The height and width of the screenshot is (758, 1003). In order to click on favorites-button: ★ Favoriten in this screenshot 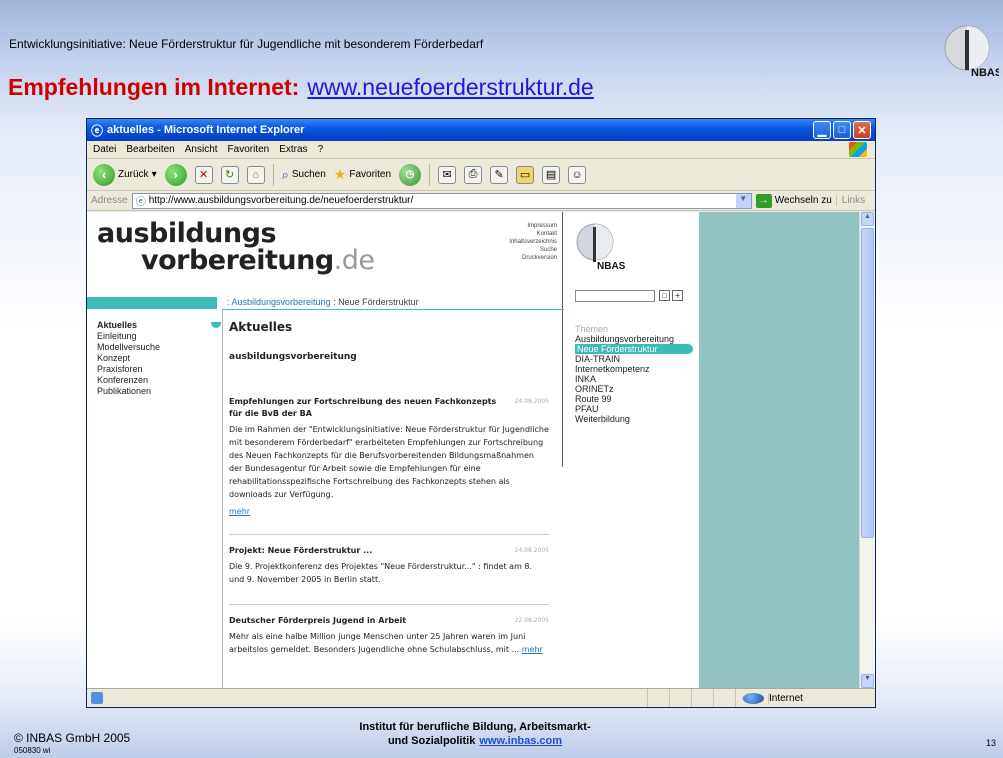, I will do `click(362, 174)`.